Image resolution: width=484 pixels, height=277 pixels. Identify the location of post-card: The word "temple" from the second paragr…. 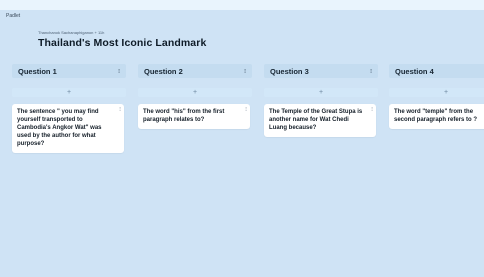
(436, 116).